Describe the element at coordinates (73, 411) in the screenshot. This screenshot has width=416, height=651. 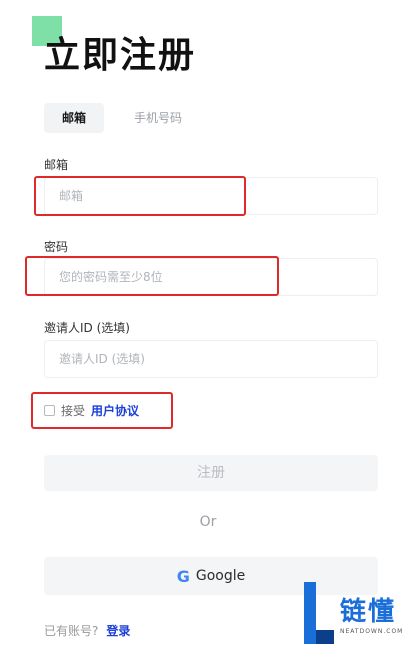
I see `agreement-prefix: 接受` at that location.